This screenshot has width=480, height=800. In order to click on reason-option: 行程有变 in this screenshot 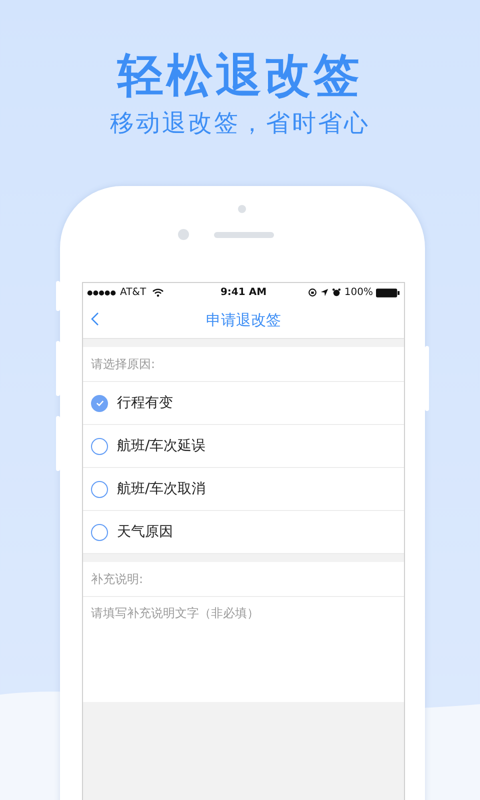, I will do `click(243, 403)`.